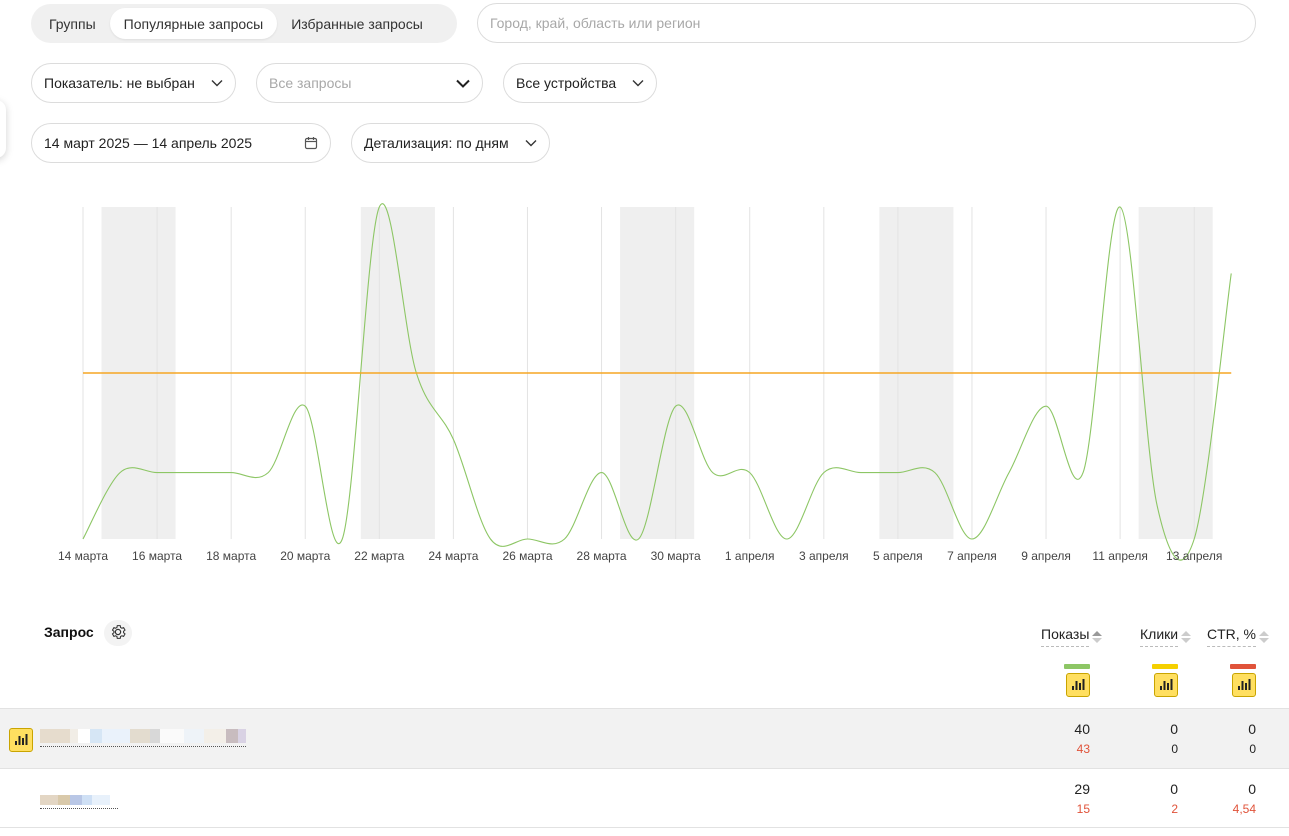 The width and height of the screenshot is (1289, 836). I want to click on region-search-input, so click(866, 23).